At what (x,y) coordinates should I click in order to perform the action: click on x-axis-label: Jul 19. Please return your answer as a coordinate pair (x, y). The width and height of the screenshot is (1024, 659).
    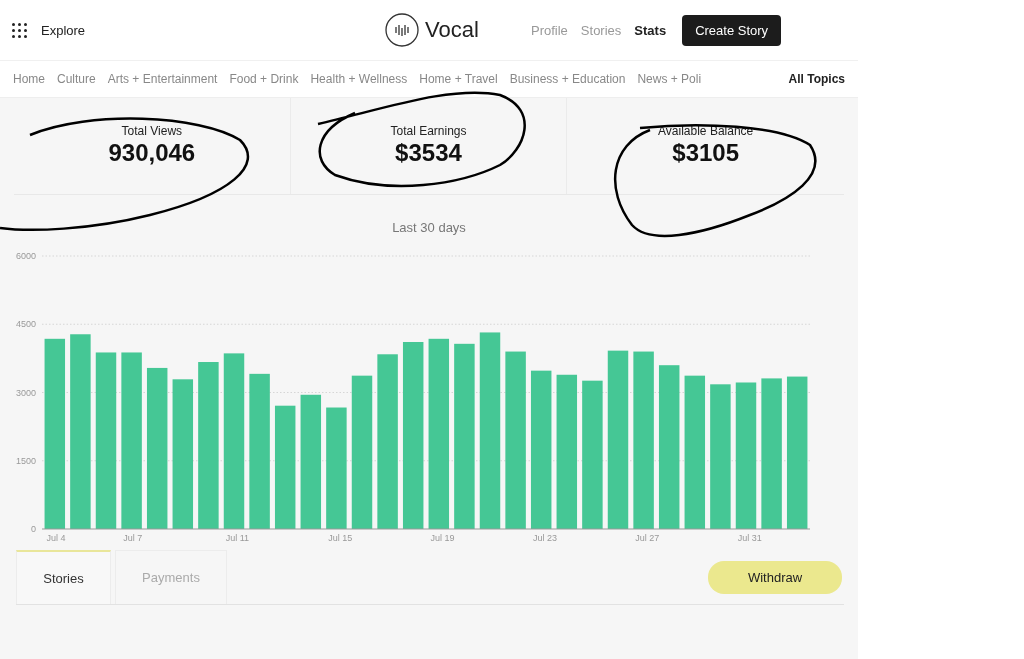
    Looking at the image, I should click on (442, 538).